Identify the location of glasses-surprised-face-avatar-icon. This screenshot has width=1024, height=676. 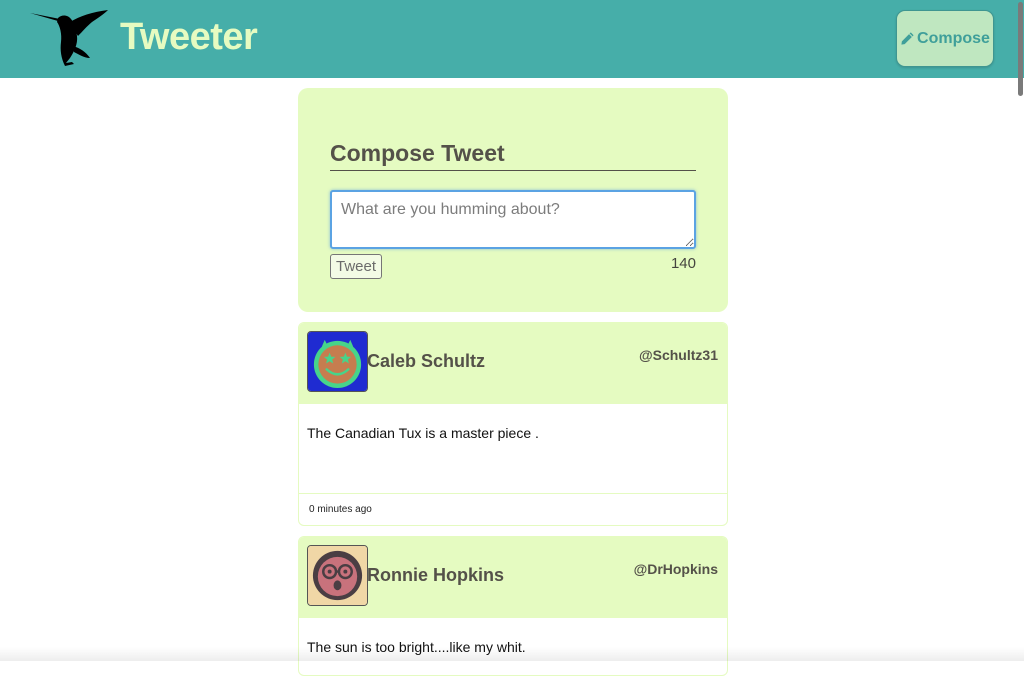
(337, 575).